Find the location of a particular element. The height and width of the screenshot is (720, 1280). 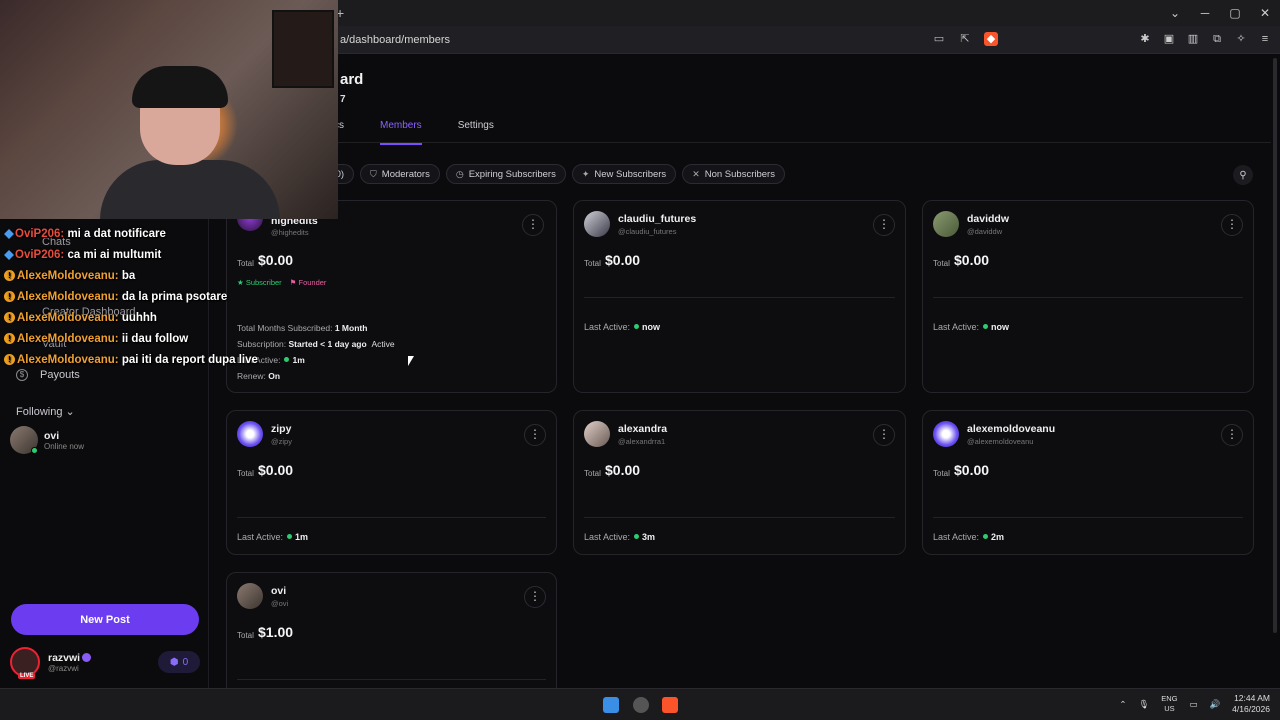

member-name: claudiu_futures is located at coordinates (657, 219).